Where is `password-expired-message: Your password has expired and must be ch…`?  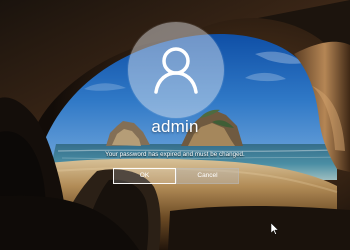
password-expired-message: Your password has expired and must be ch… is located at coordinates (175, 154).